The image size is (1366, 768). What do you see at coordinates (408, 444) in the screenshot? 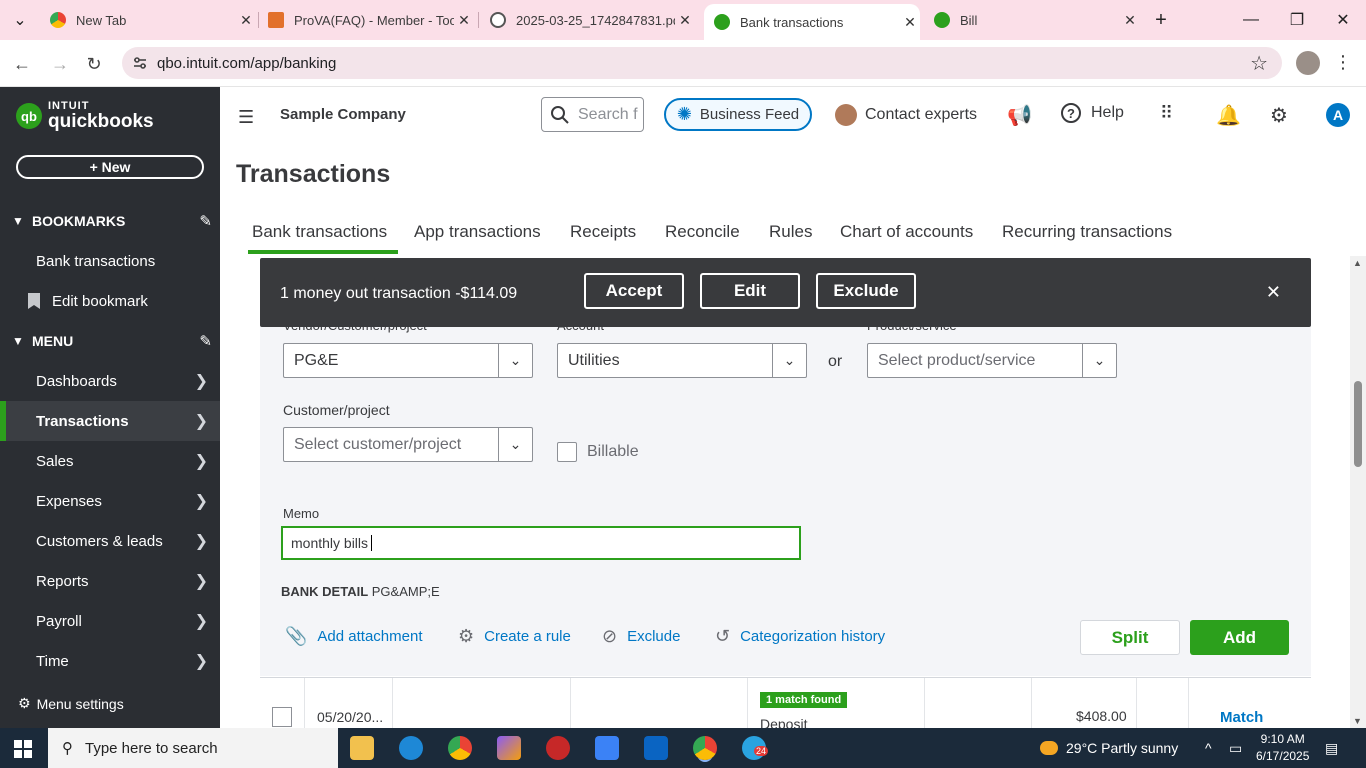
I see `customer-project-select: Select customer/project ⌄` at bounding box center [408, 444].